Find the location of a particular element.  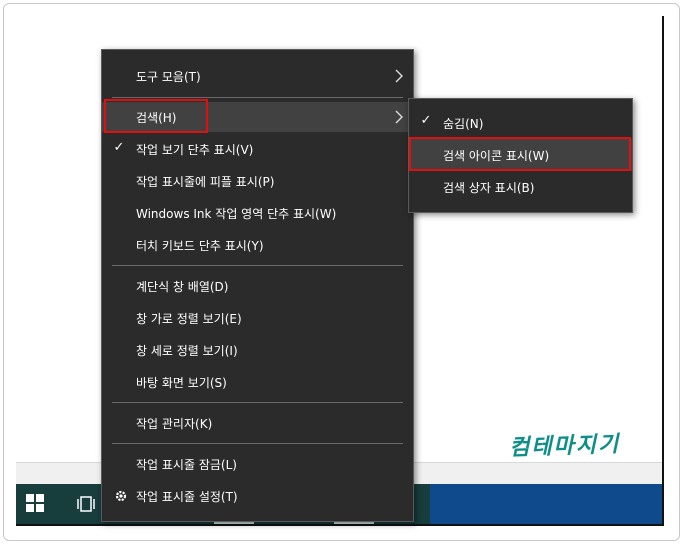

menu-item-label: 작업 관리자(K) is located at coordinates (174, 423).